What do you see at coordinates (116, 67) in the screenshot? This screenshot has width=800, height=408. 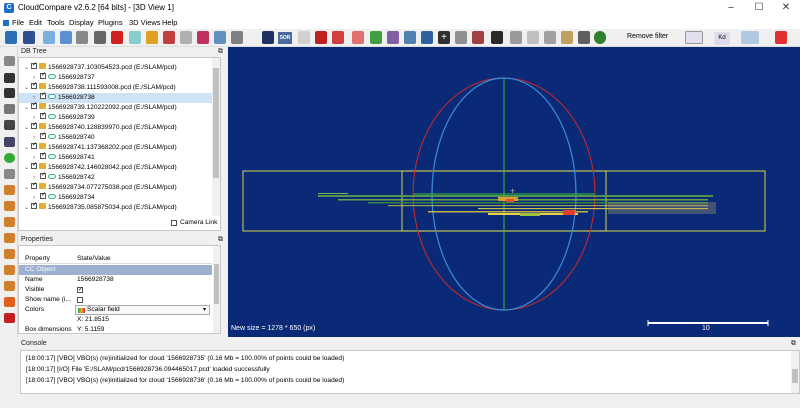 I see `tree-item-folder: ⌄1566928737.103054523.pcd (E:/SLAM/pcd)` at bounding box center [116, 67].